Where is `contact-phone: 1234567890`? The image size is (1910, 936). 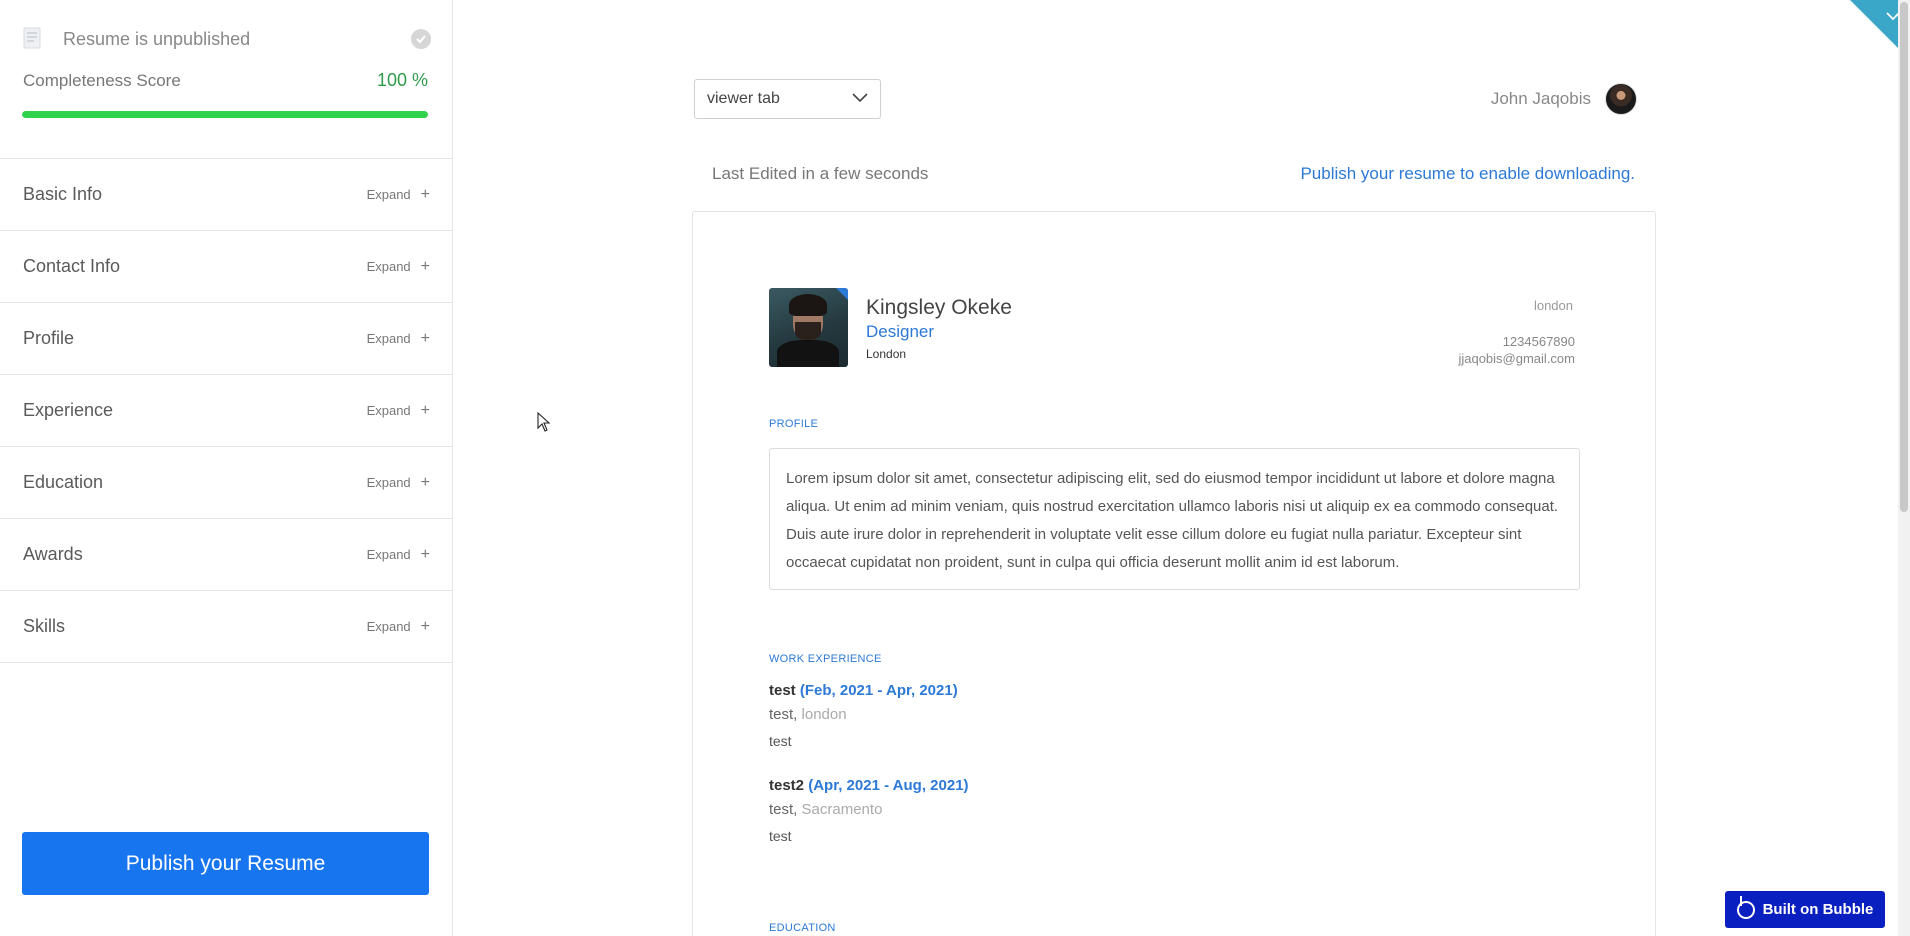
contact-phone: 1234567890 is located at coordinates (1538, 341).